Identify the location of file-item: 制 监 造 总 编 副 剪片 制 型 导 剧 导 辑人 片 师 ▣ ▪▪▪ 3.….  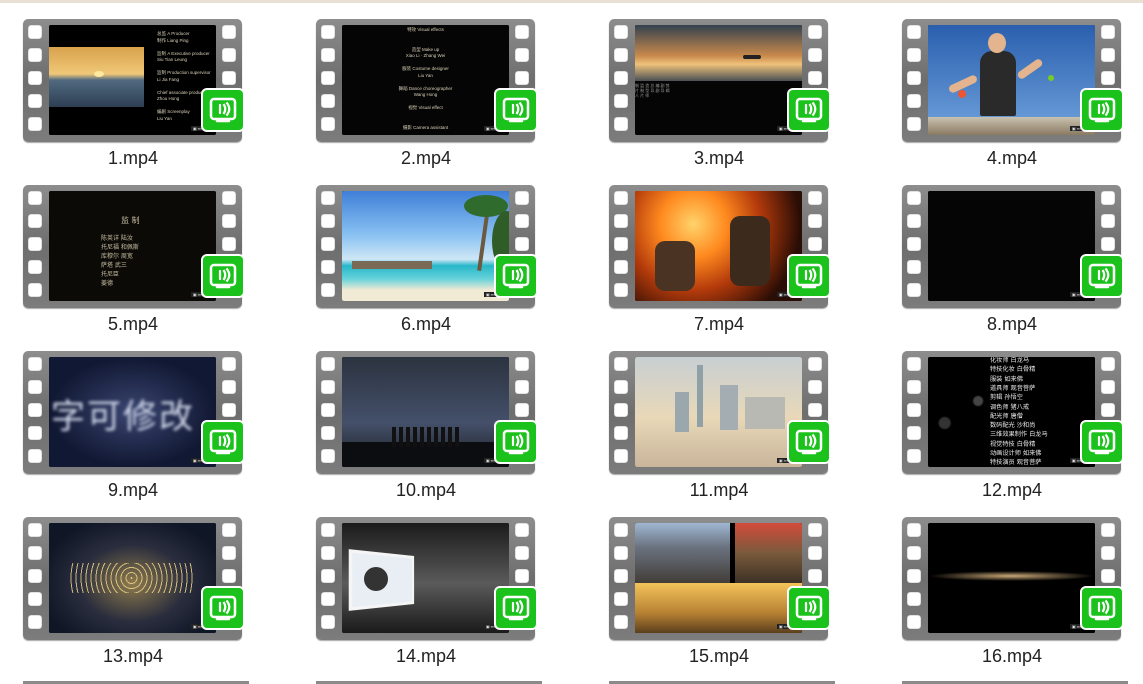
(721, 86).